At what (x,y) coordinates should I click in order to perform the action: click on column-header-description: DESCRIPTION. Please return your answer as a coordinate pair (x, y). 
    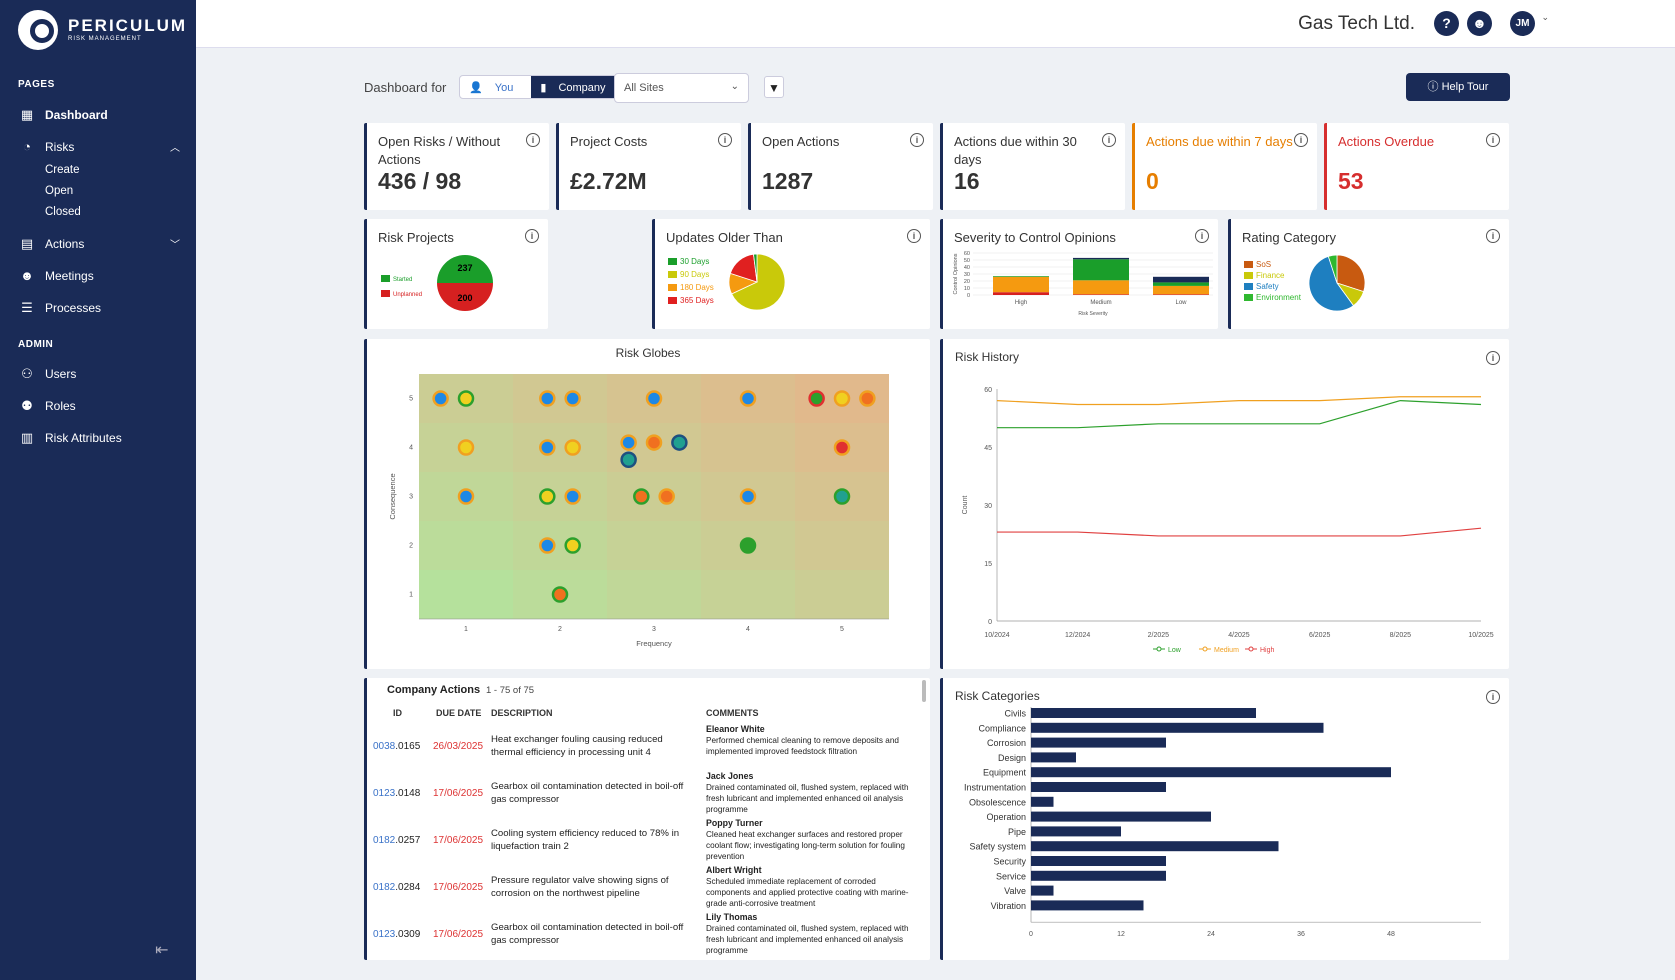
    Looking at the image, I should click on (522, 713).